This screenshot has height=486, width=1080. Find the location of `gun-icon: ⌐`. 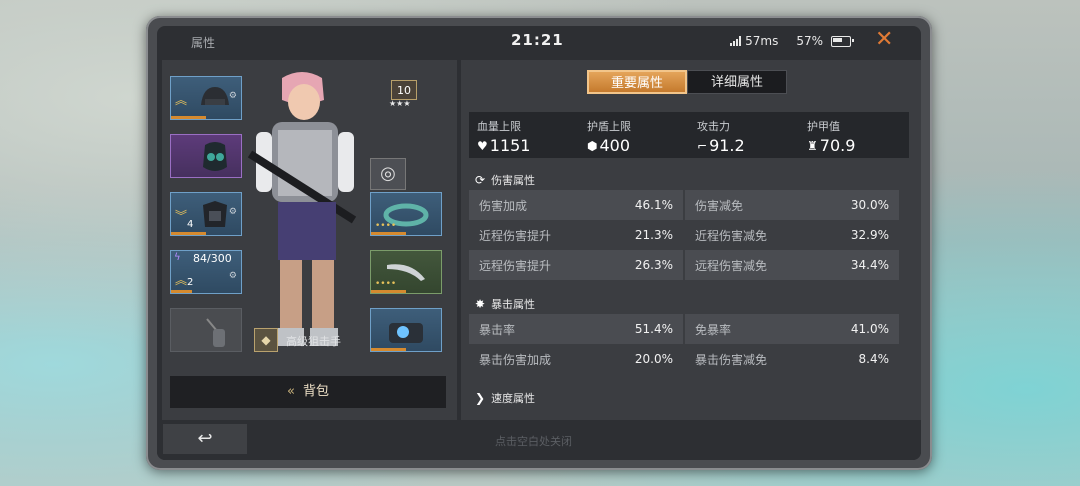

gun-icon: ⌐ is located at coordinates (702, 145).